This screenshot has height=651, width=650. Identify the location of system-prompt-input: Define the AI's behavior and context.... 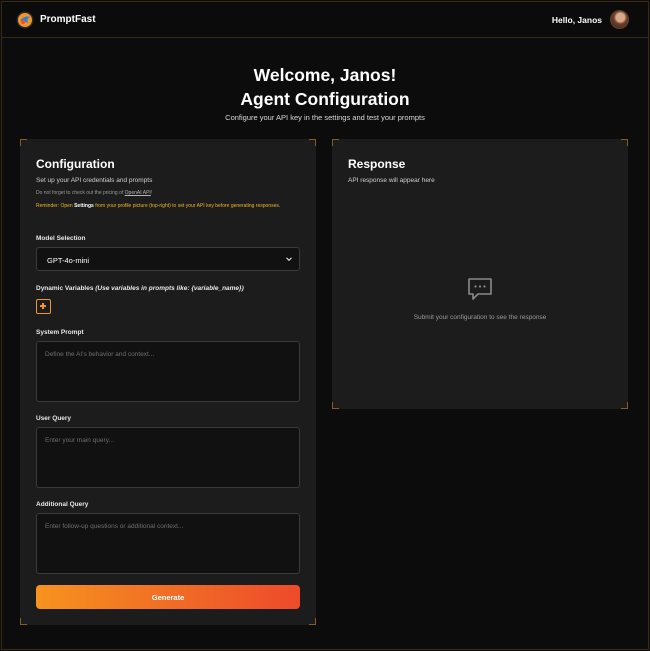
(168, 371).